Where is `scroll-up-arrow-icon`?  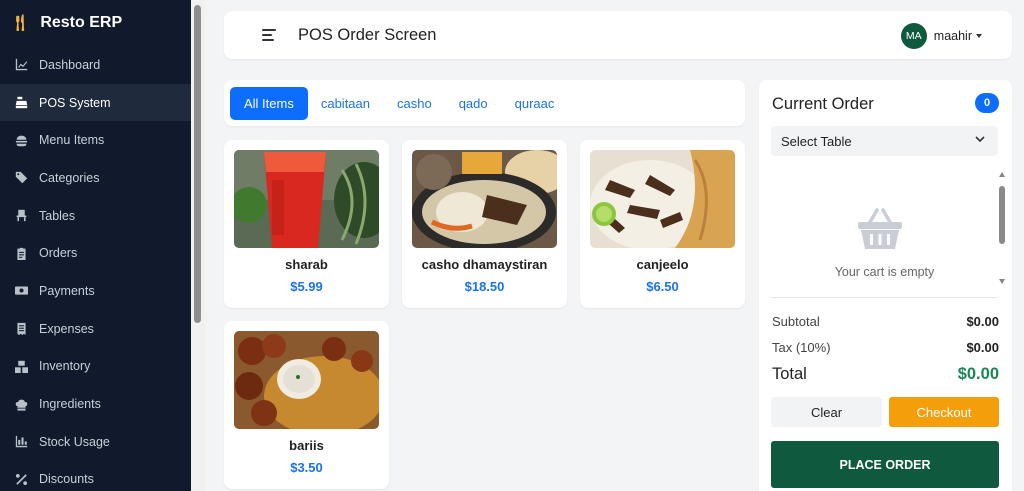 scroll-up-arrow-icon is located at coordinates (1002, 174).